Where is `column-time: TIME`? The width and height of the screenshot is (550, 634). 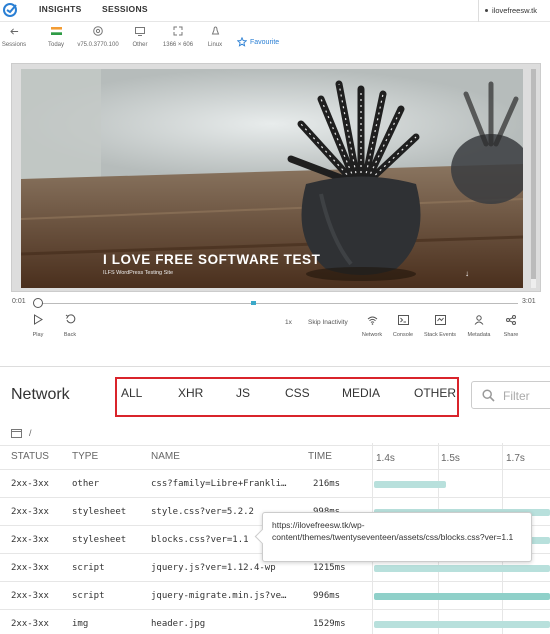
column-time: TIME is located at coordinates (320, 456).